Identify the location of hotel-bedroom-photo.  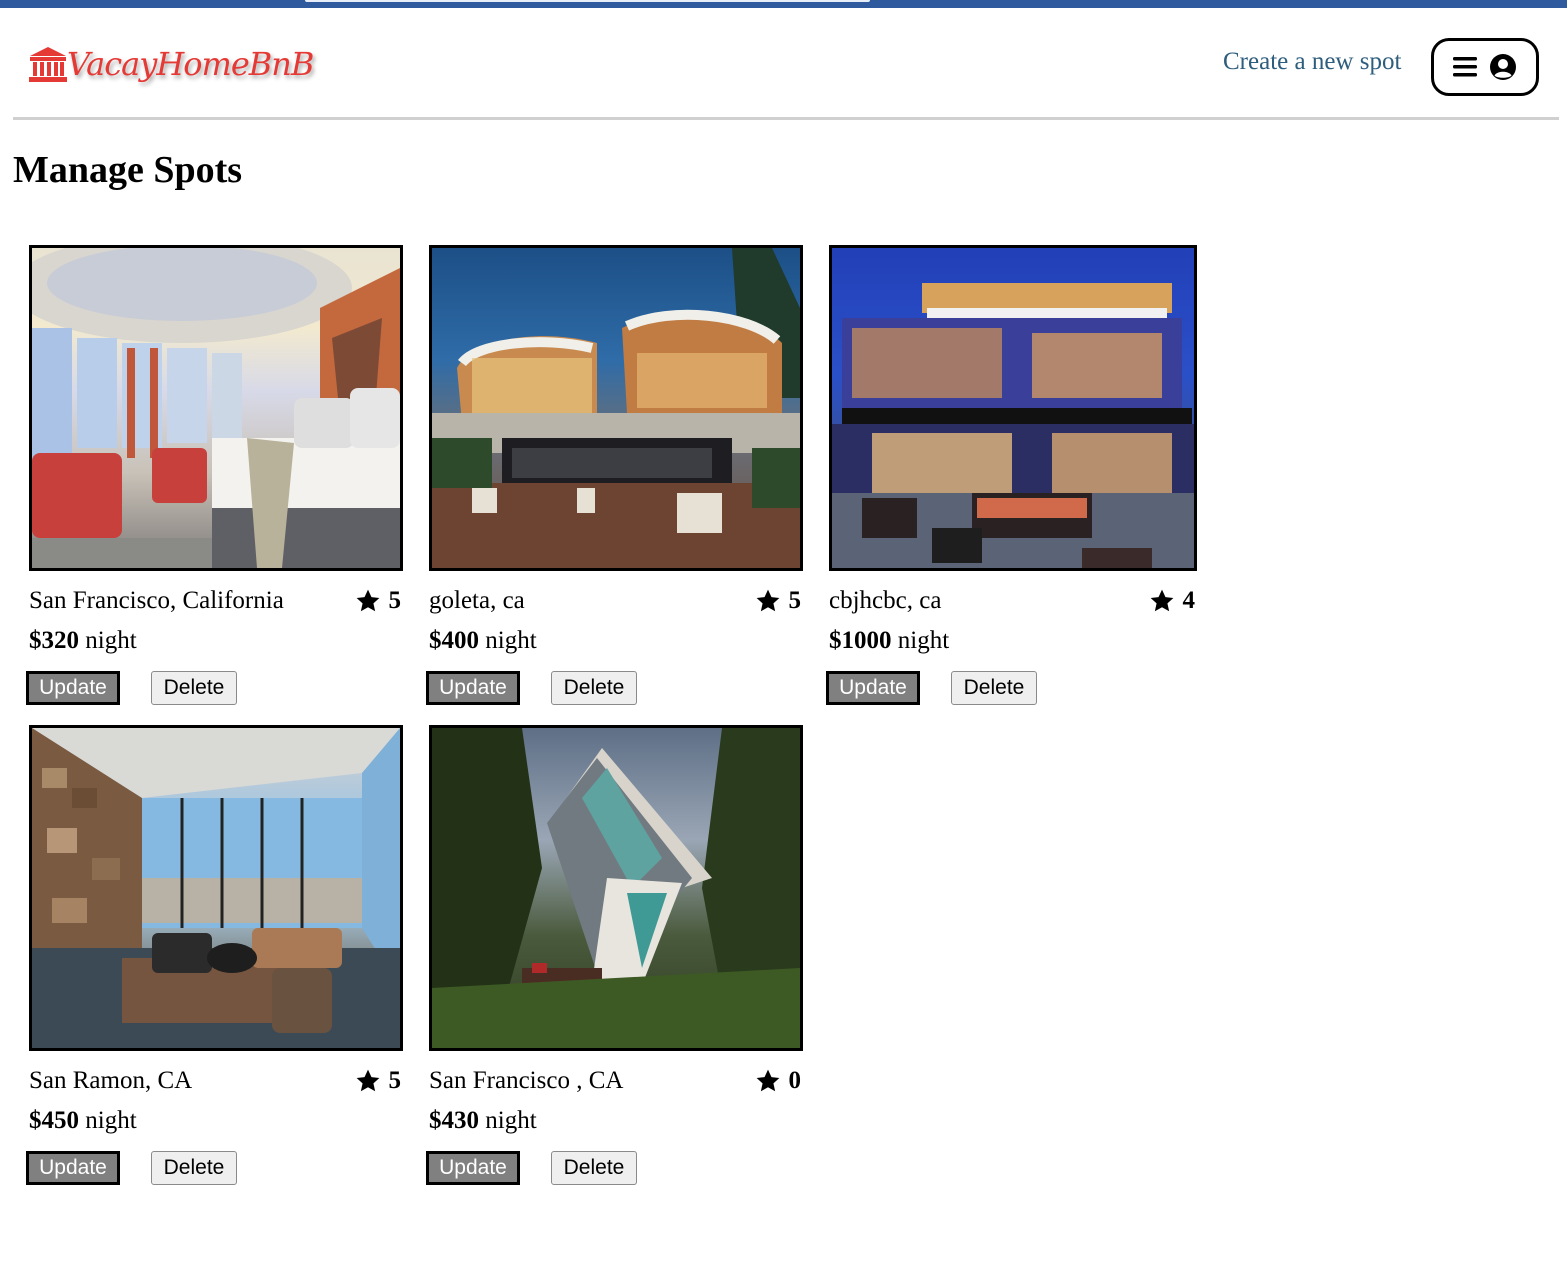
(216, 408).